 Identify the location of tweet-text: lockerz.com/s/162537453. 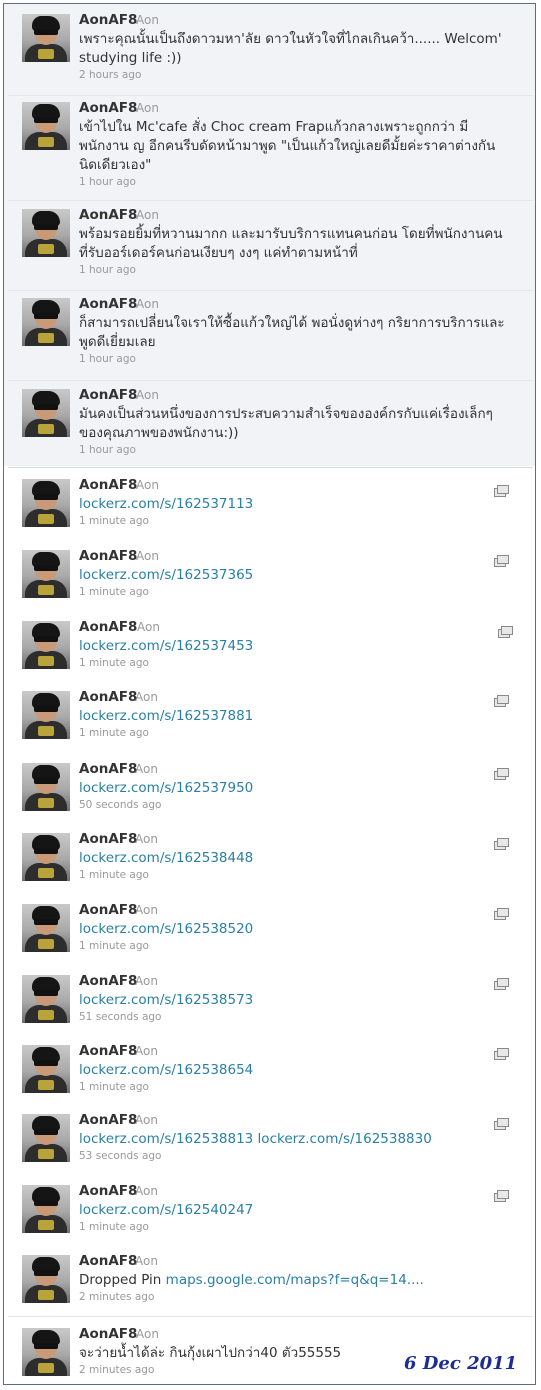
(299, 646).